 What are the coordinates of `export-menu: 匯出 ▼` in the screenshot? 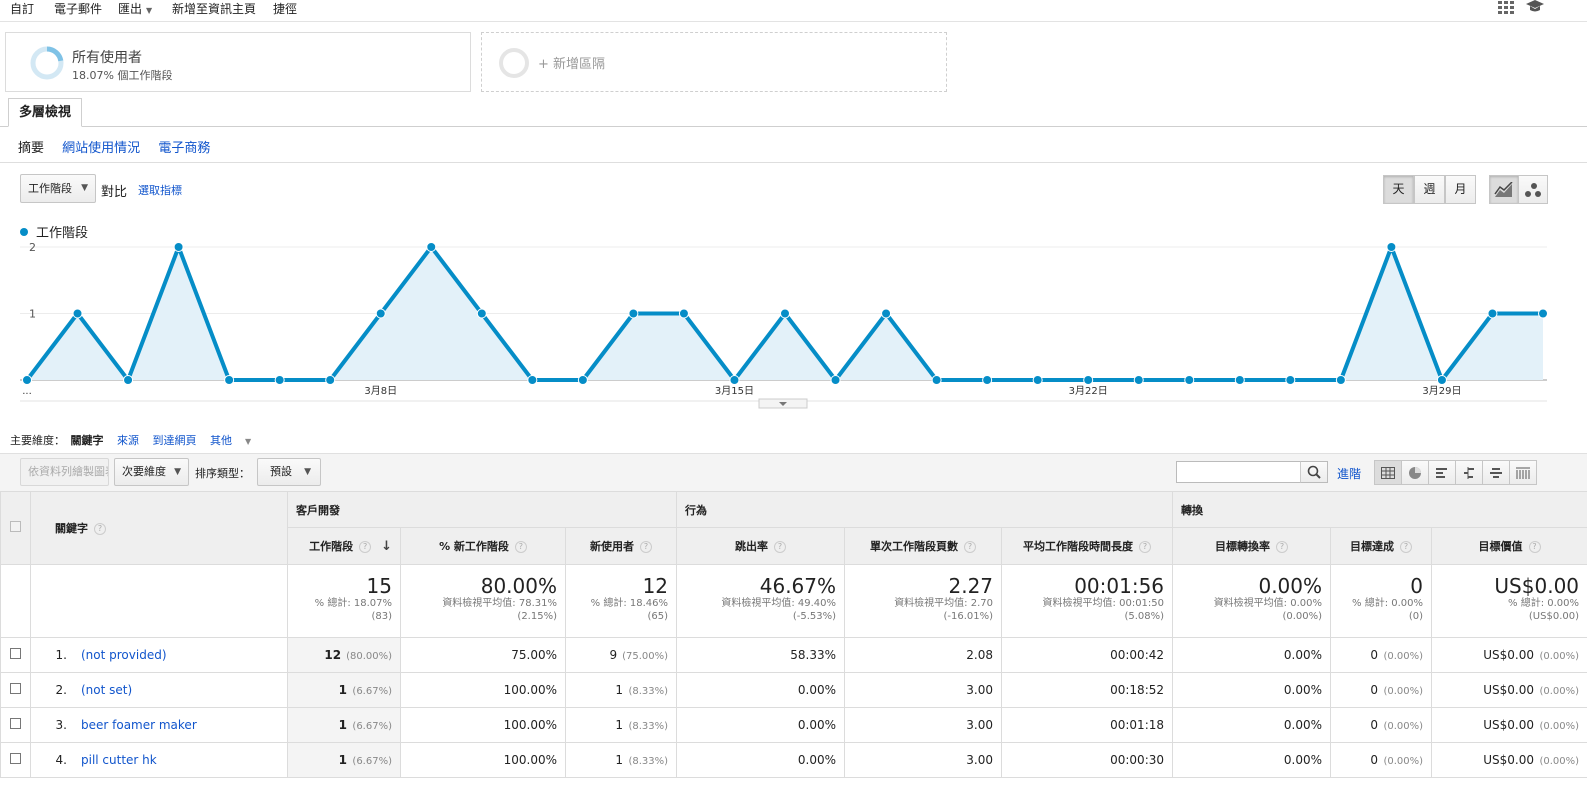 It's located at (135, 8).